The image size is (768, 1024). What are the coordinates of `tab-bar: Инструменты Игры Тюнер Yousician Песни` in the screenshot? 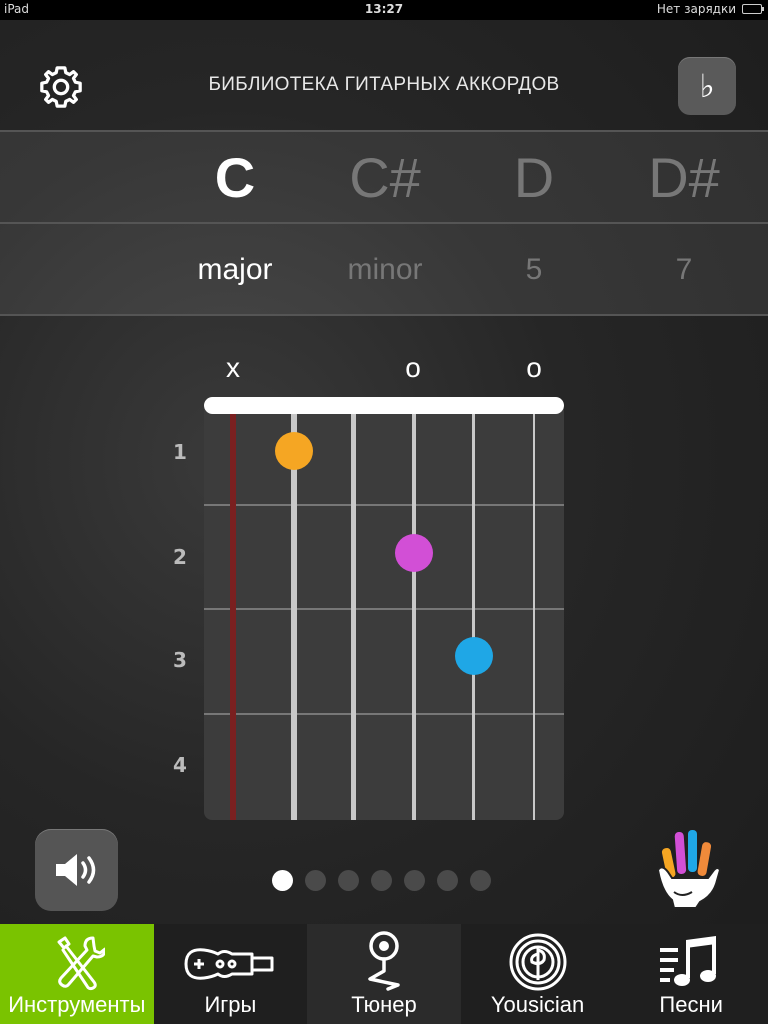 It's located at (384, 974).